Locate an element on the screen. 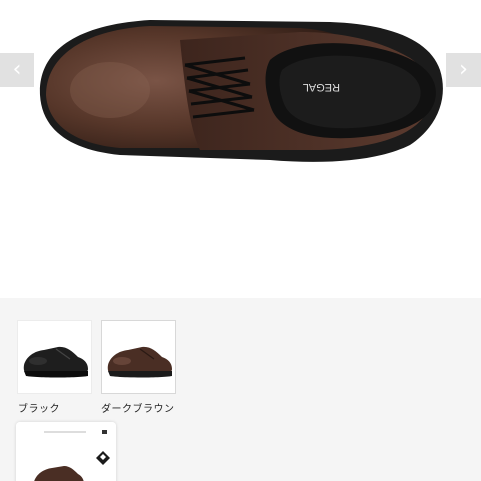  chevron-left-icon: ‹ is located at coordinates (17, 69).